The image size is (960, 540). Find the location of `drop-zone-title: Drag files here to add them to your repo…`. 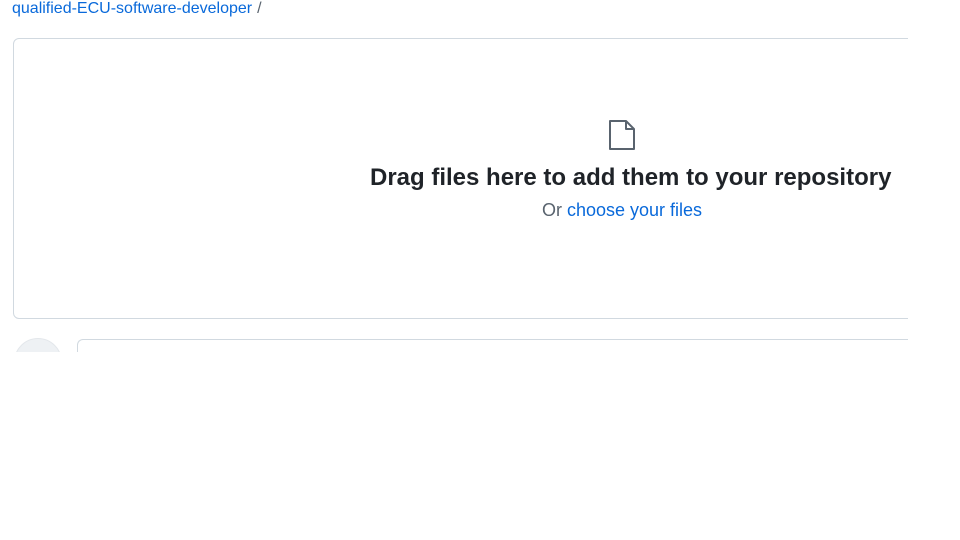

drop-zone-title: Drag files here to add them to your repo… is located at coordinates (631, 177).